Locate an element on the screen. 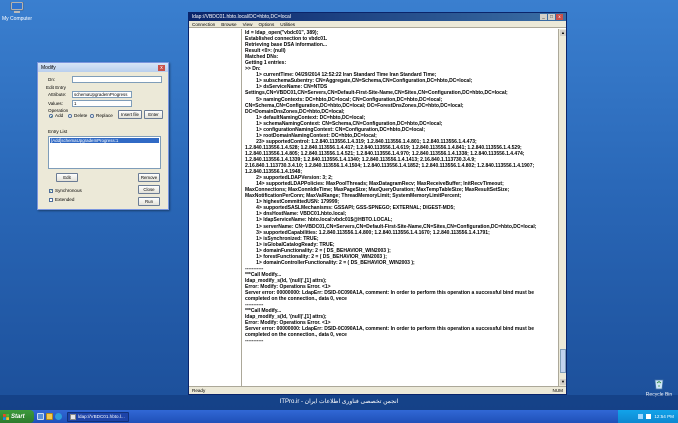  op-add-label: Add is located at coordinates (59, 115).